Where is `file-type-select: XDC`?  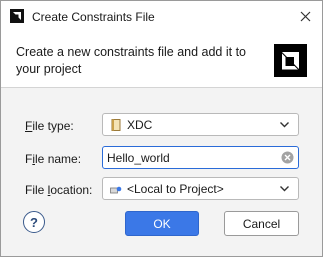
file-type-select: XDC is located at coordinates (200, 124).